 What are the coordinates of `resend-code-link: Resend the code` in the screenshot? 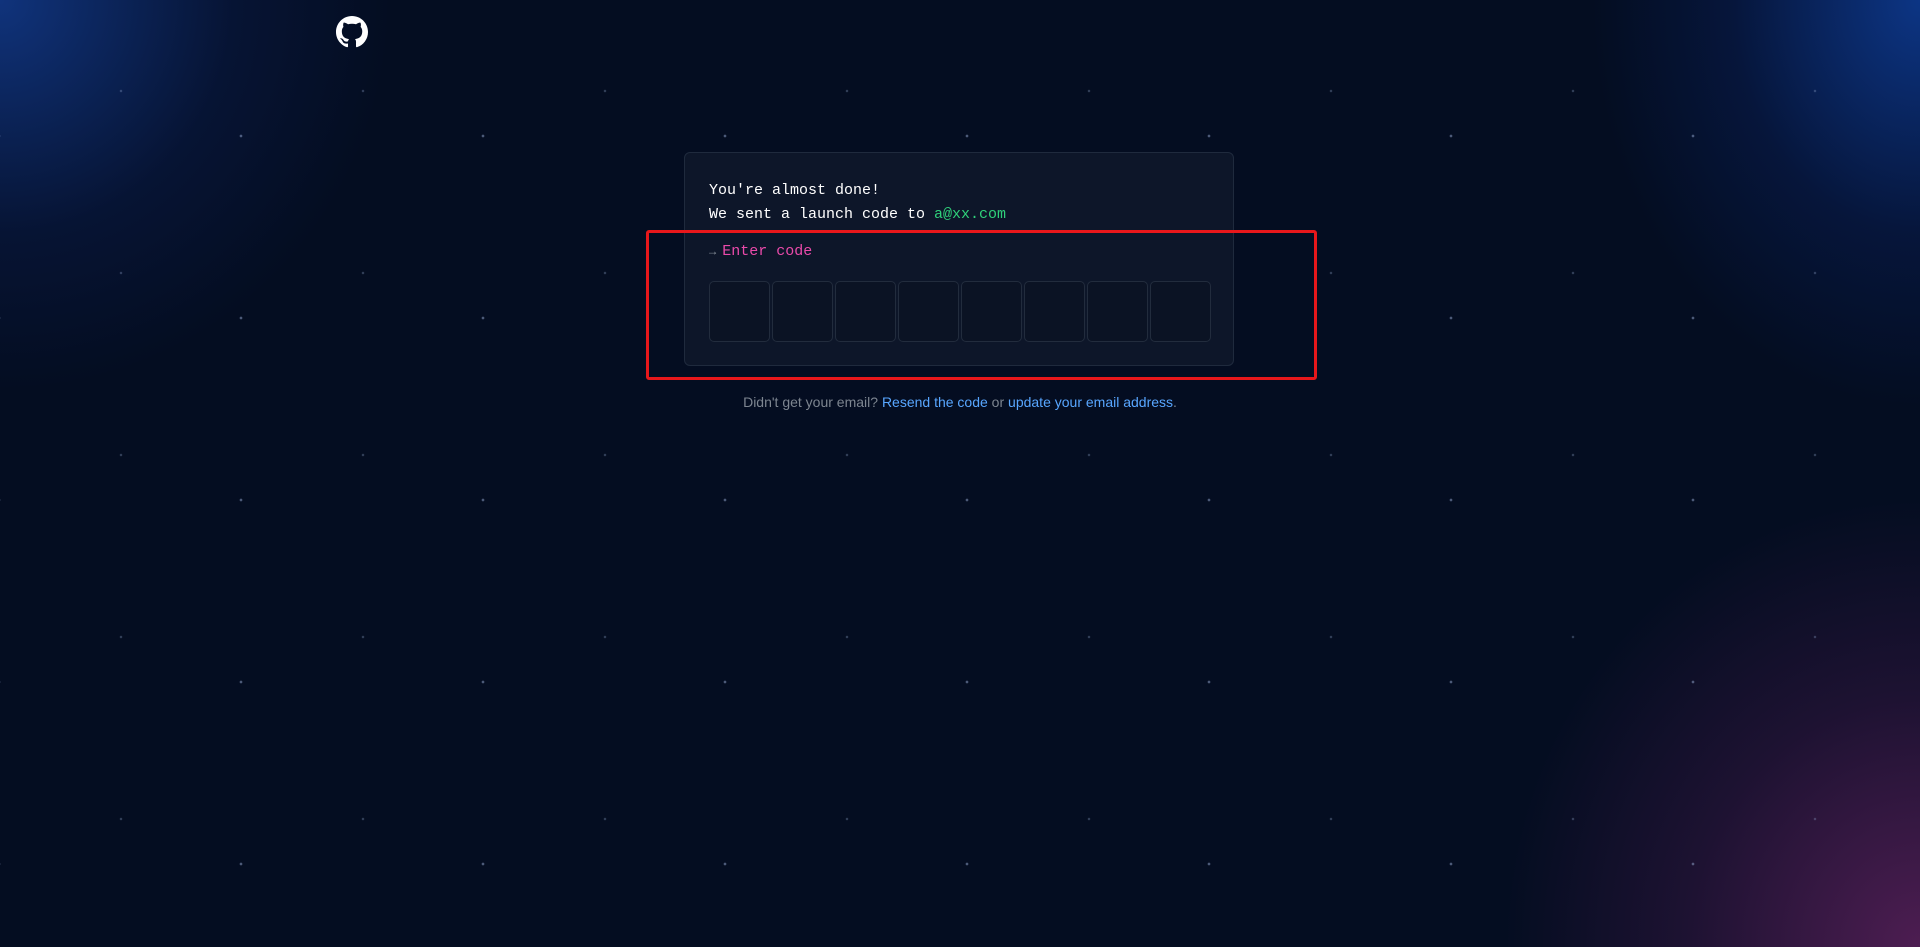 It's located at (935, 402).